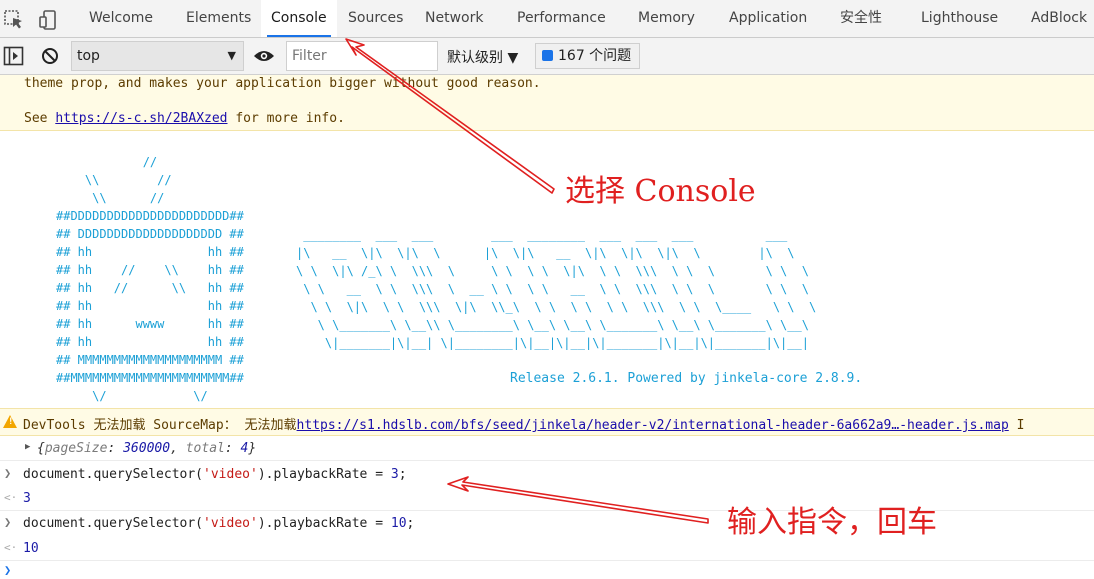 The image size is (1094, 579). Describe the element at coordinates (959, 18) in the screenshot. I see `tab-lighthouse: Lighthouse` at that location.